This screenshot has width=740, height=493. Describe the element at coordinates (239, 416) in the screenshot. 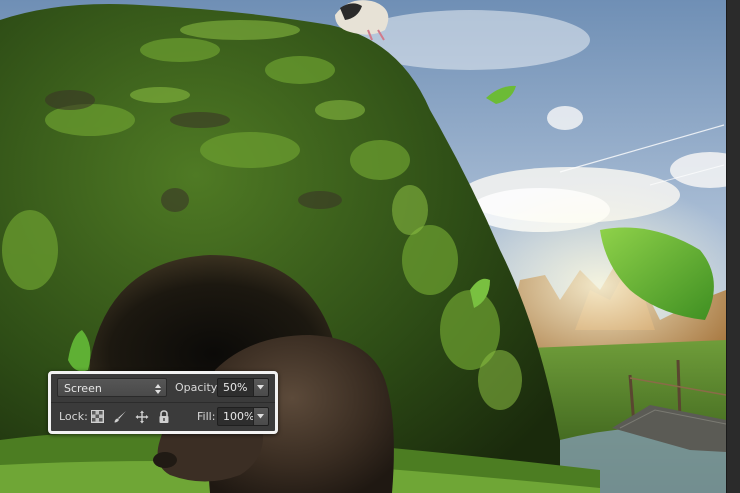

I see `fill-value: 100%` at that location.